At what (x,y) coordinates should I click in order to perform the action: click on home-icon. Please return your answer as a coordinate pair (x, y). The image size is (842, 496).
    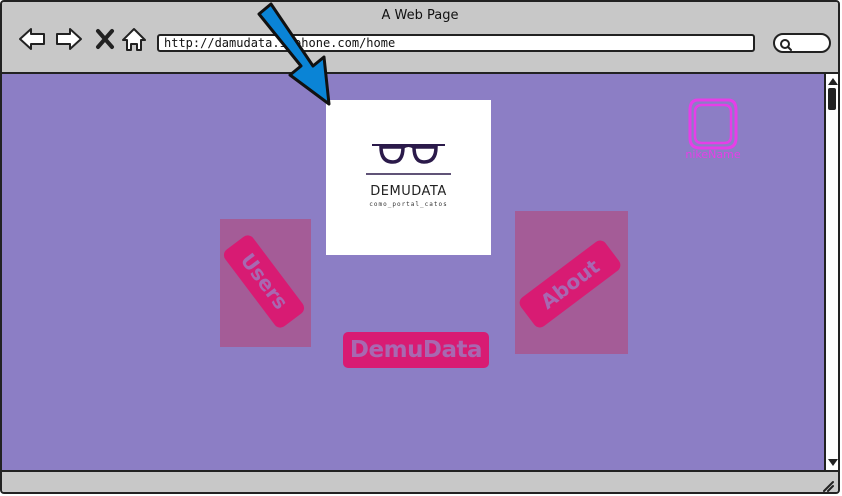
    Looking at the image, I should click on (134, 39).